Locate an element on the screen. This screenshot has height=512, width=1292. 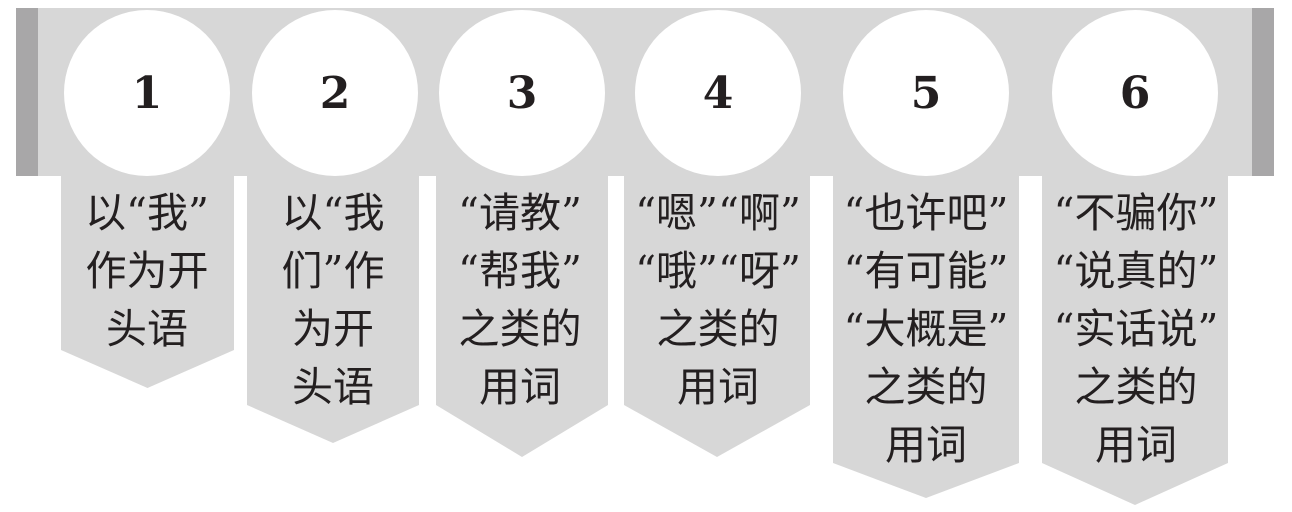
step-text: “也许吧” “有可能” “大概是” 之类的用词 is located at coordinates (926, 329).